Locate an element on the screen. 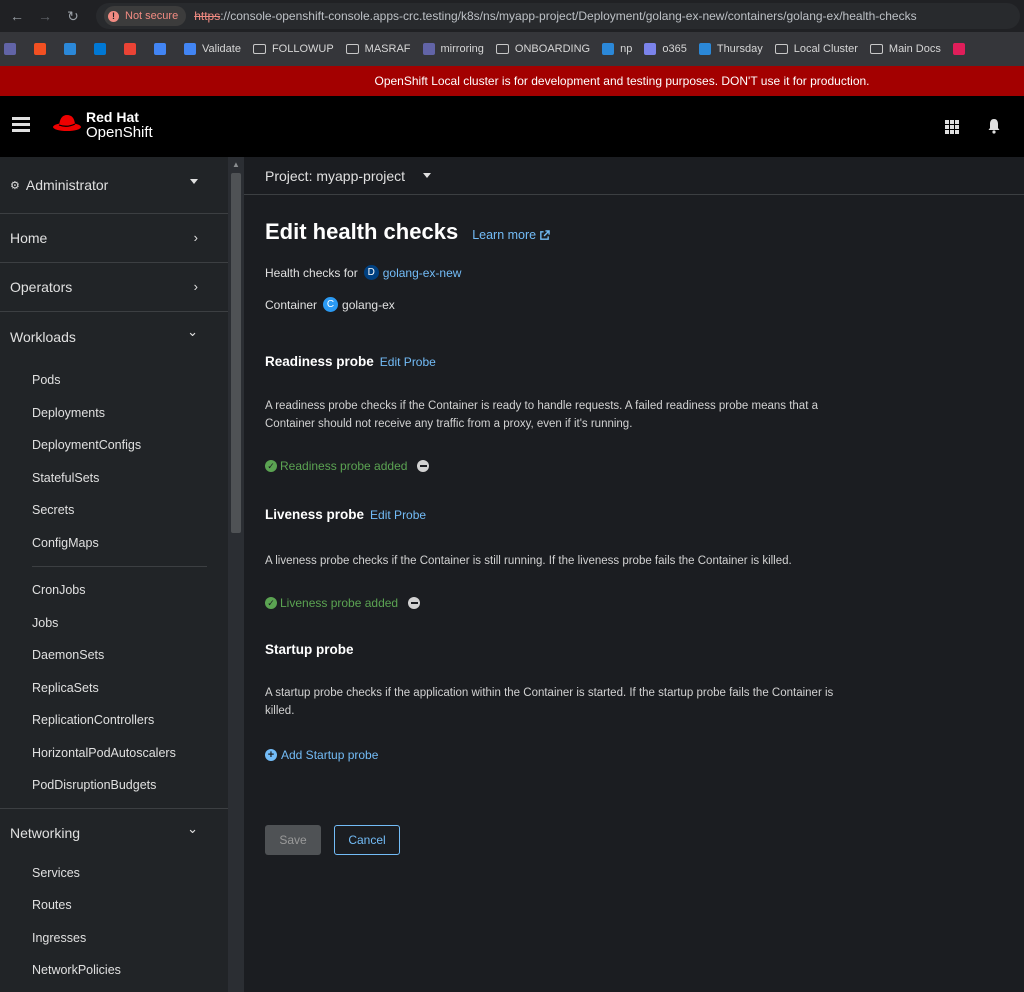  sidebar-item-configmaps: ConfigMaps is located at coordinates (114, 543).